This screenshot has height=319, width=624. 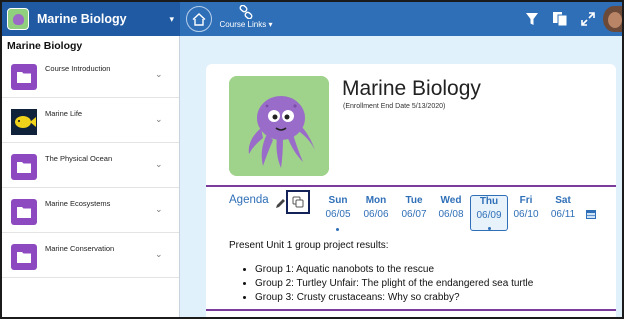 What do you see at coordinates (526, 213) in the screenshot?
I see `day-fri: Fri 06/10` at bounding box center [526, 213].